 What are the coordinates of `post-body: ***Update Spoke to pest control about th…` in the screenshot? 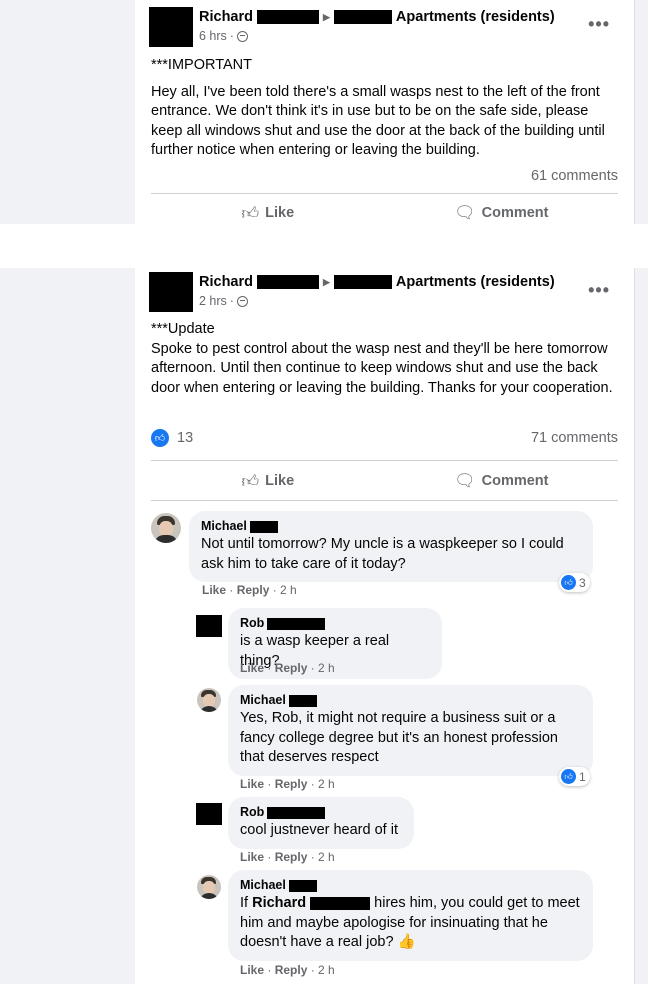 It's located at (386, 359).